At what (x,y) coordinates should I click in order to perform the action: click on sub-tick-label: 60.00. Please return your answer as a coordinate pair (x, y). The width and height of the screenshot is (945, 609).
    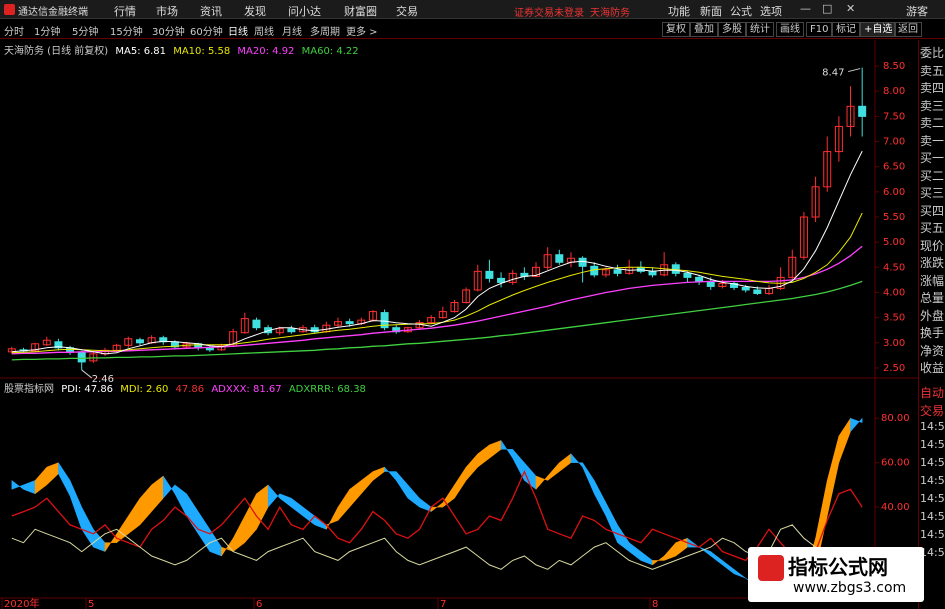
    Looking at the image, I should click on (895, 463).